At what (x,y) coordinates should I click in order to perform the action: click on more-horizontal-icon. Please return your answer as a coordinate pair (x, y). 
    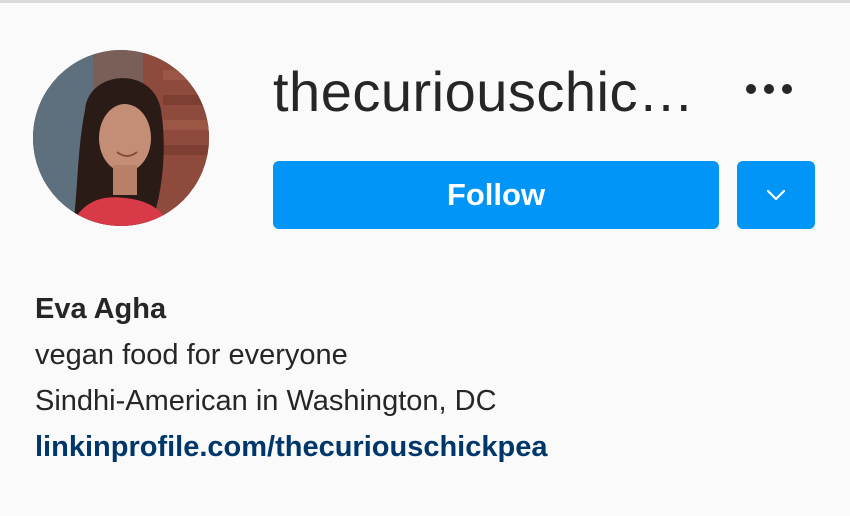
    Looking at the image, I should click on (769, 89).